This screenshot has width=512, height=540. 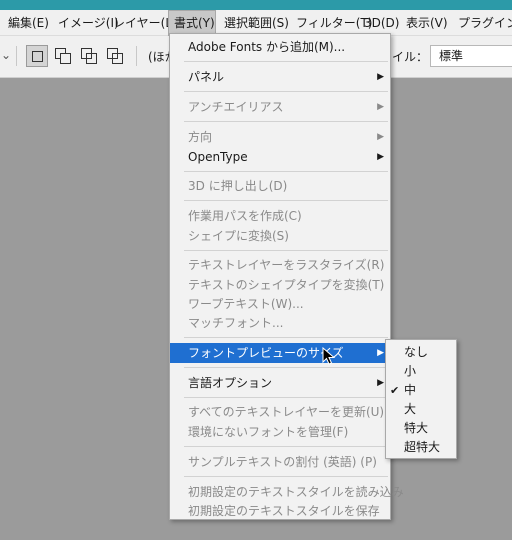 What do you see at coordinates (421, 371) in the screenshot?
I see `submenu-item-small: 小` at bounding box center [421, 371].